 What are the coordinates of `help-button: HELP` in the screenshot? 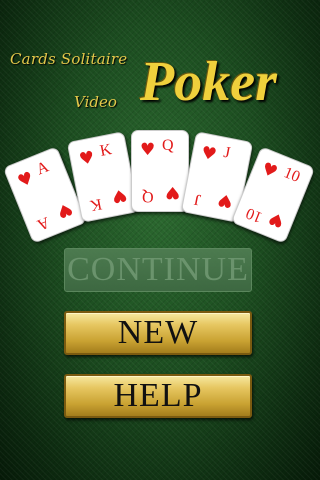 It's located at (158, 396).